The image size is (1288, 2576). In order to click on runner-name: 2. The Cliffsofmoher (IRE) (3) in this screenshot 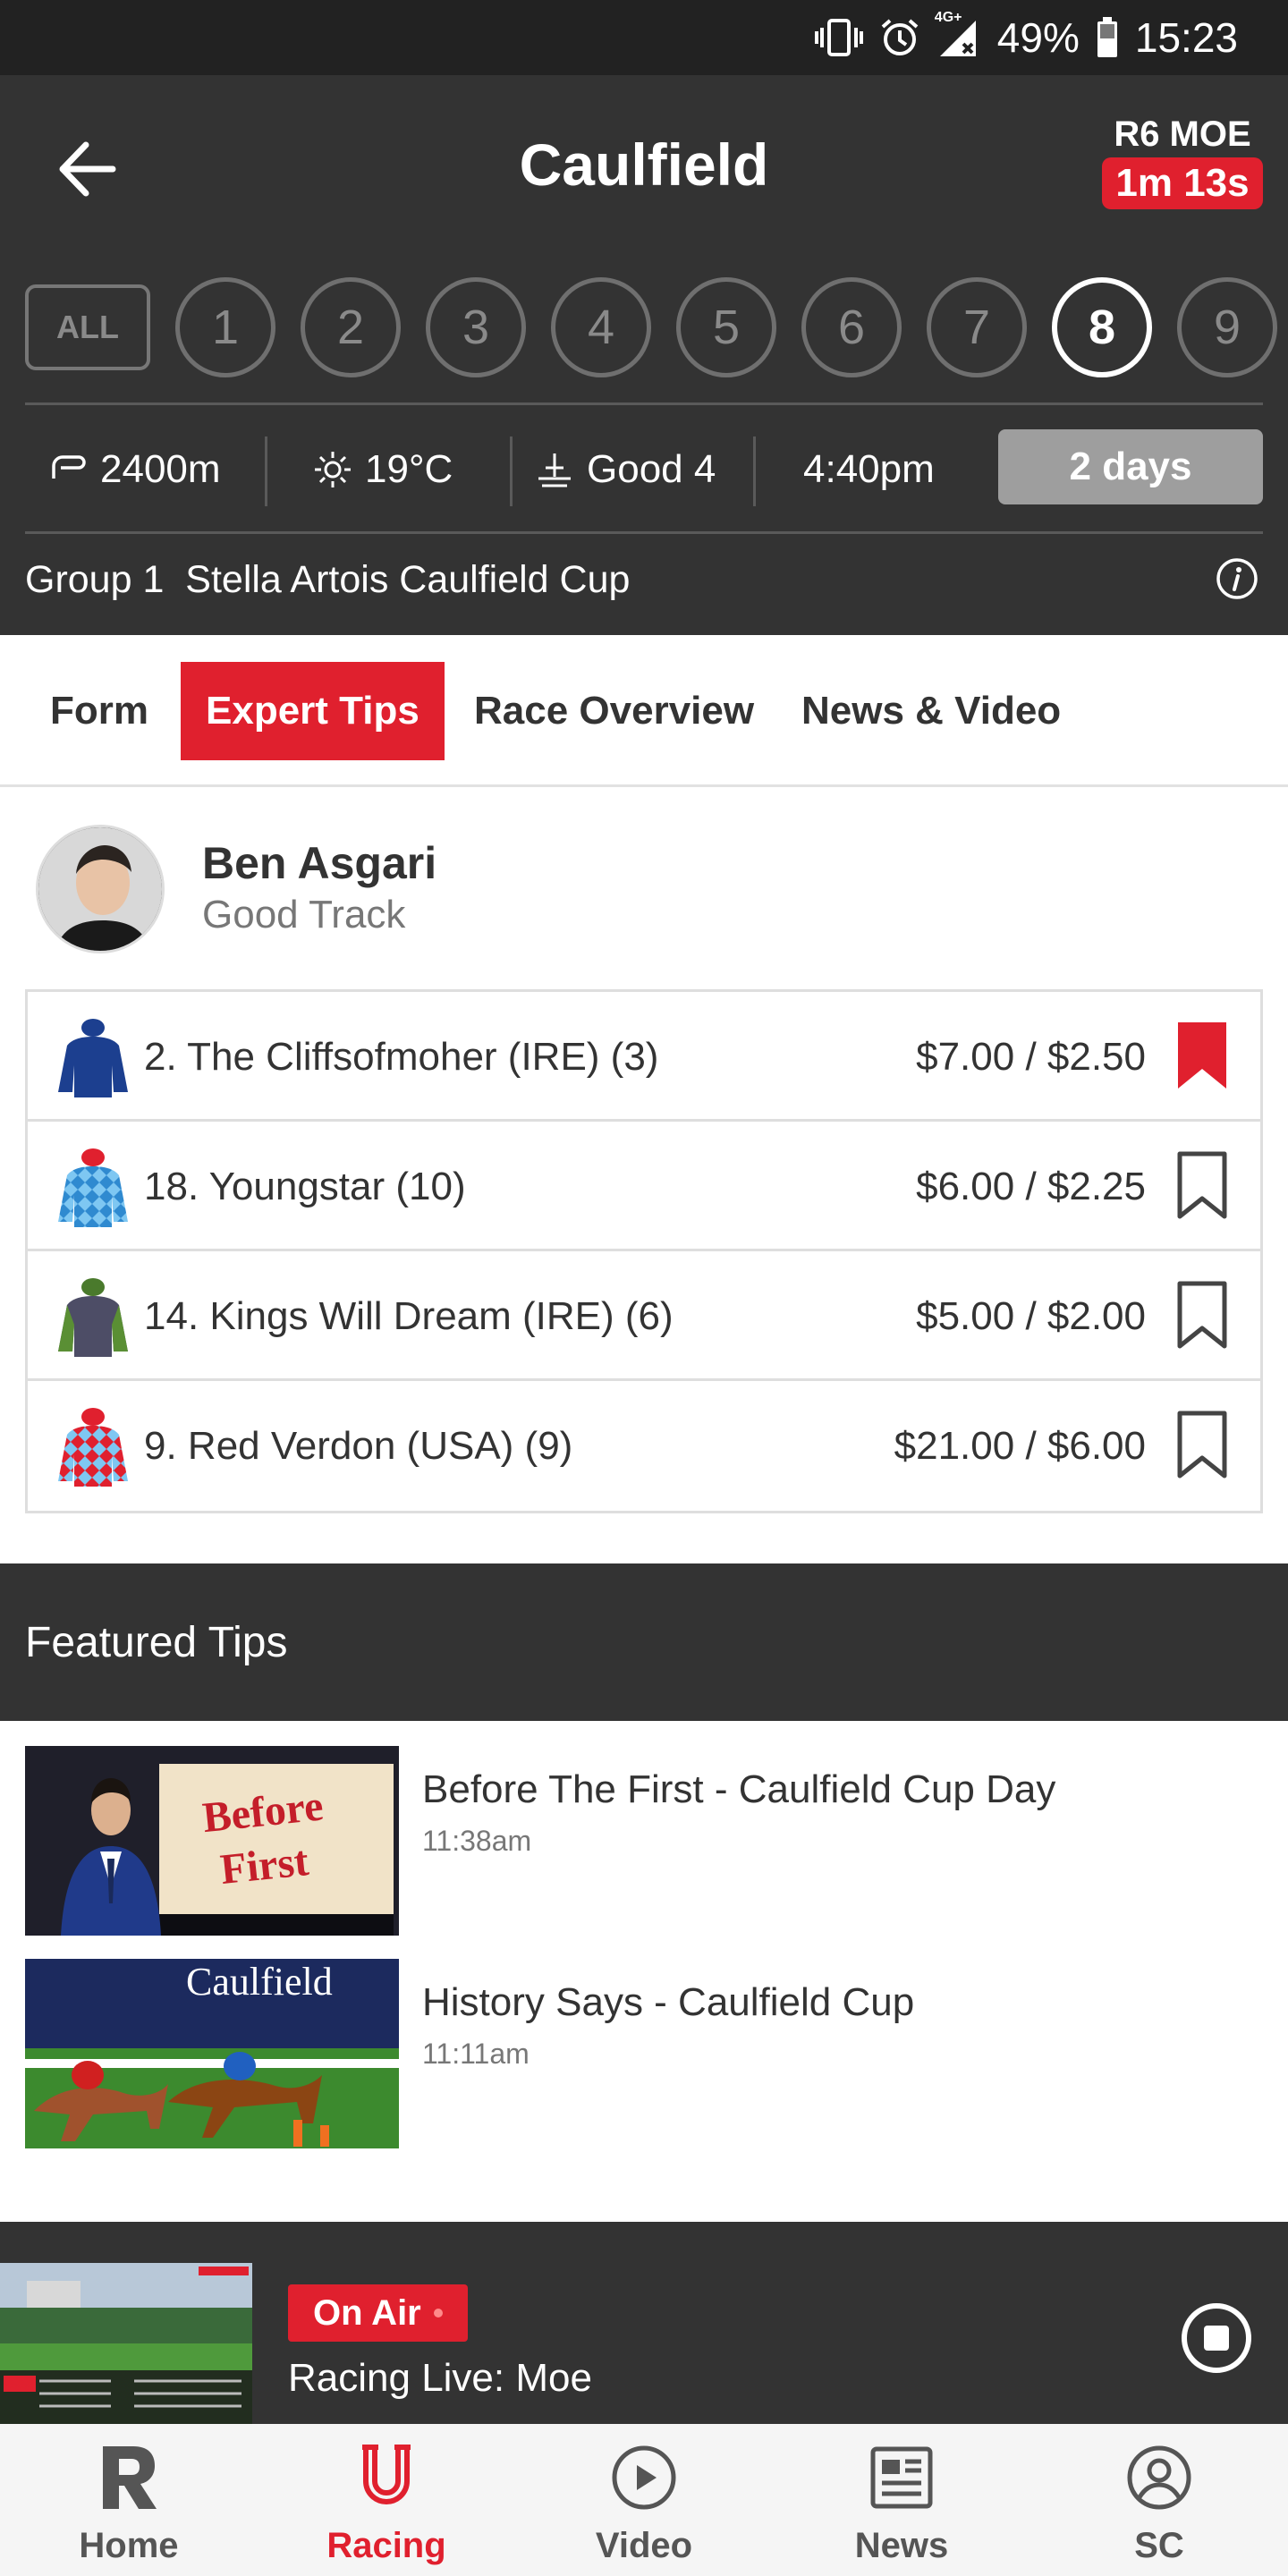, I will do `click(401, 1056)`.